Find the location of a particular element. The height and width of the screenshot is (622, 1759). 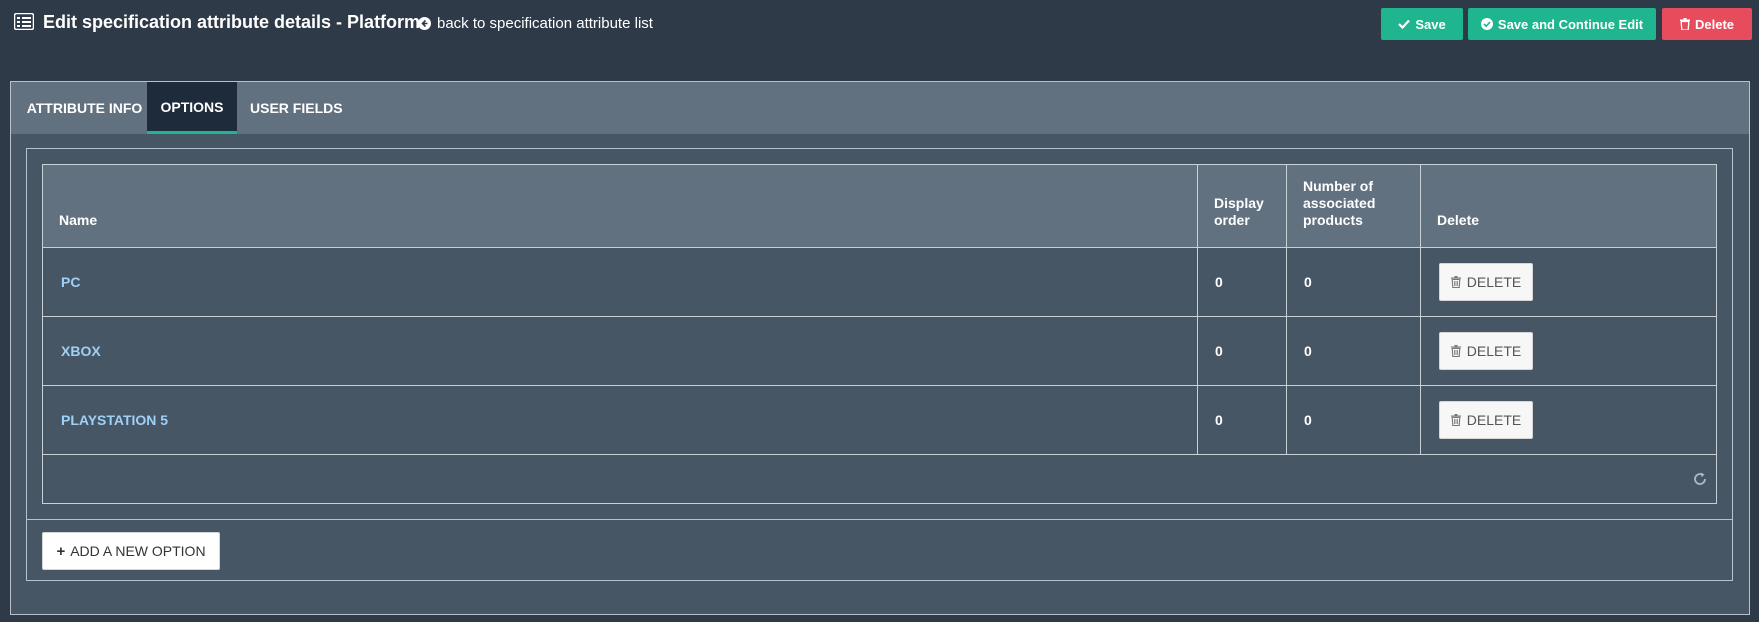

grid-pager is located at coordinates (879, 479).